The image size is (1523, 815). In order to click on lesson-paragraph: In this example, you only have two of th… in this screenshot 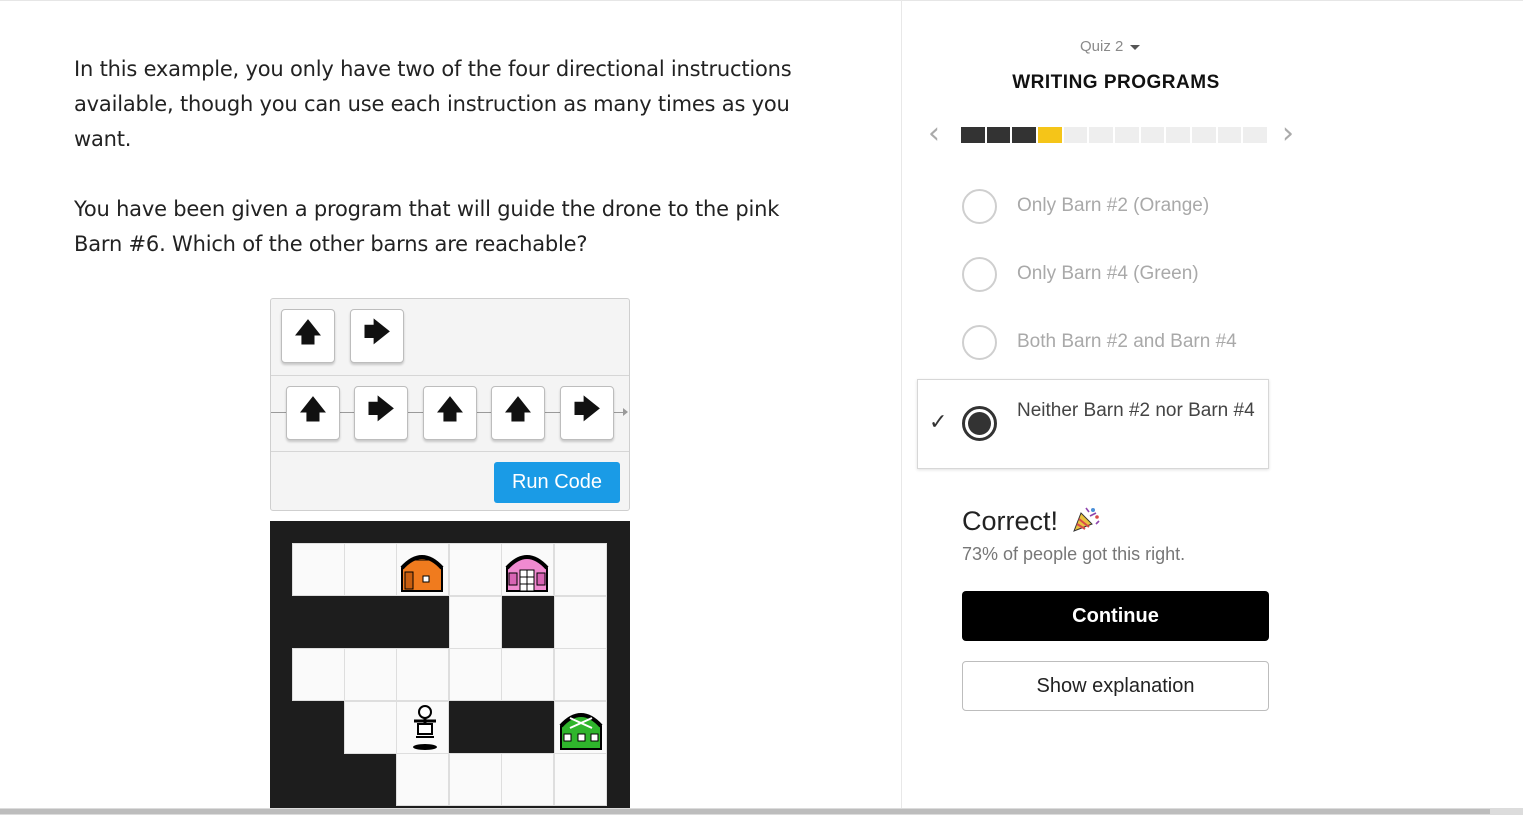, I will do `click(433, 104)`.